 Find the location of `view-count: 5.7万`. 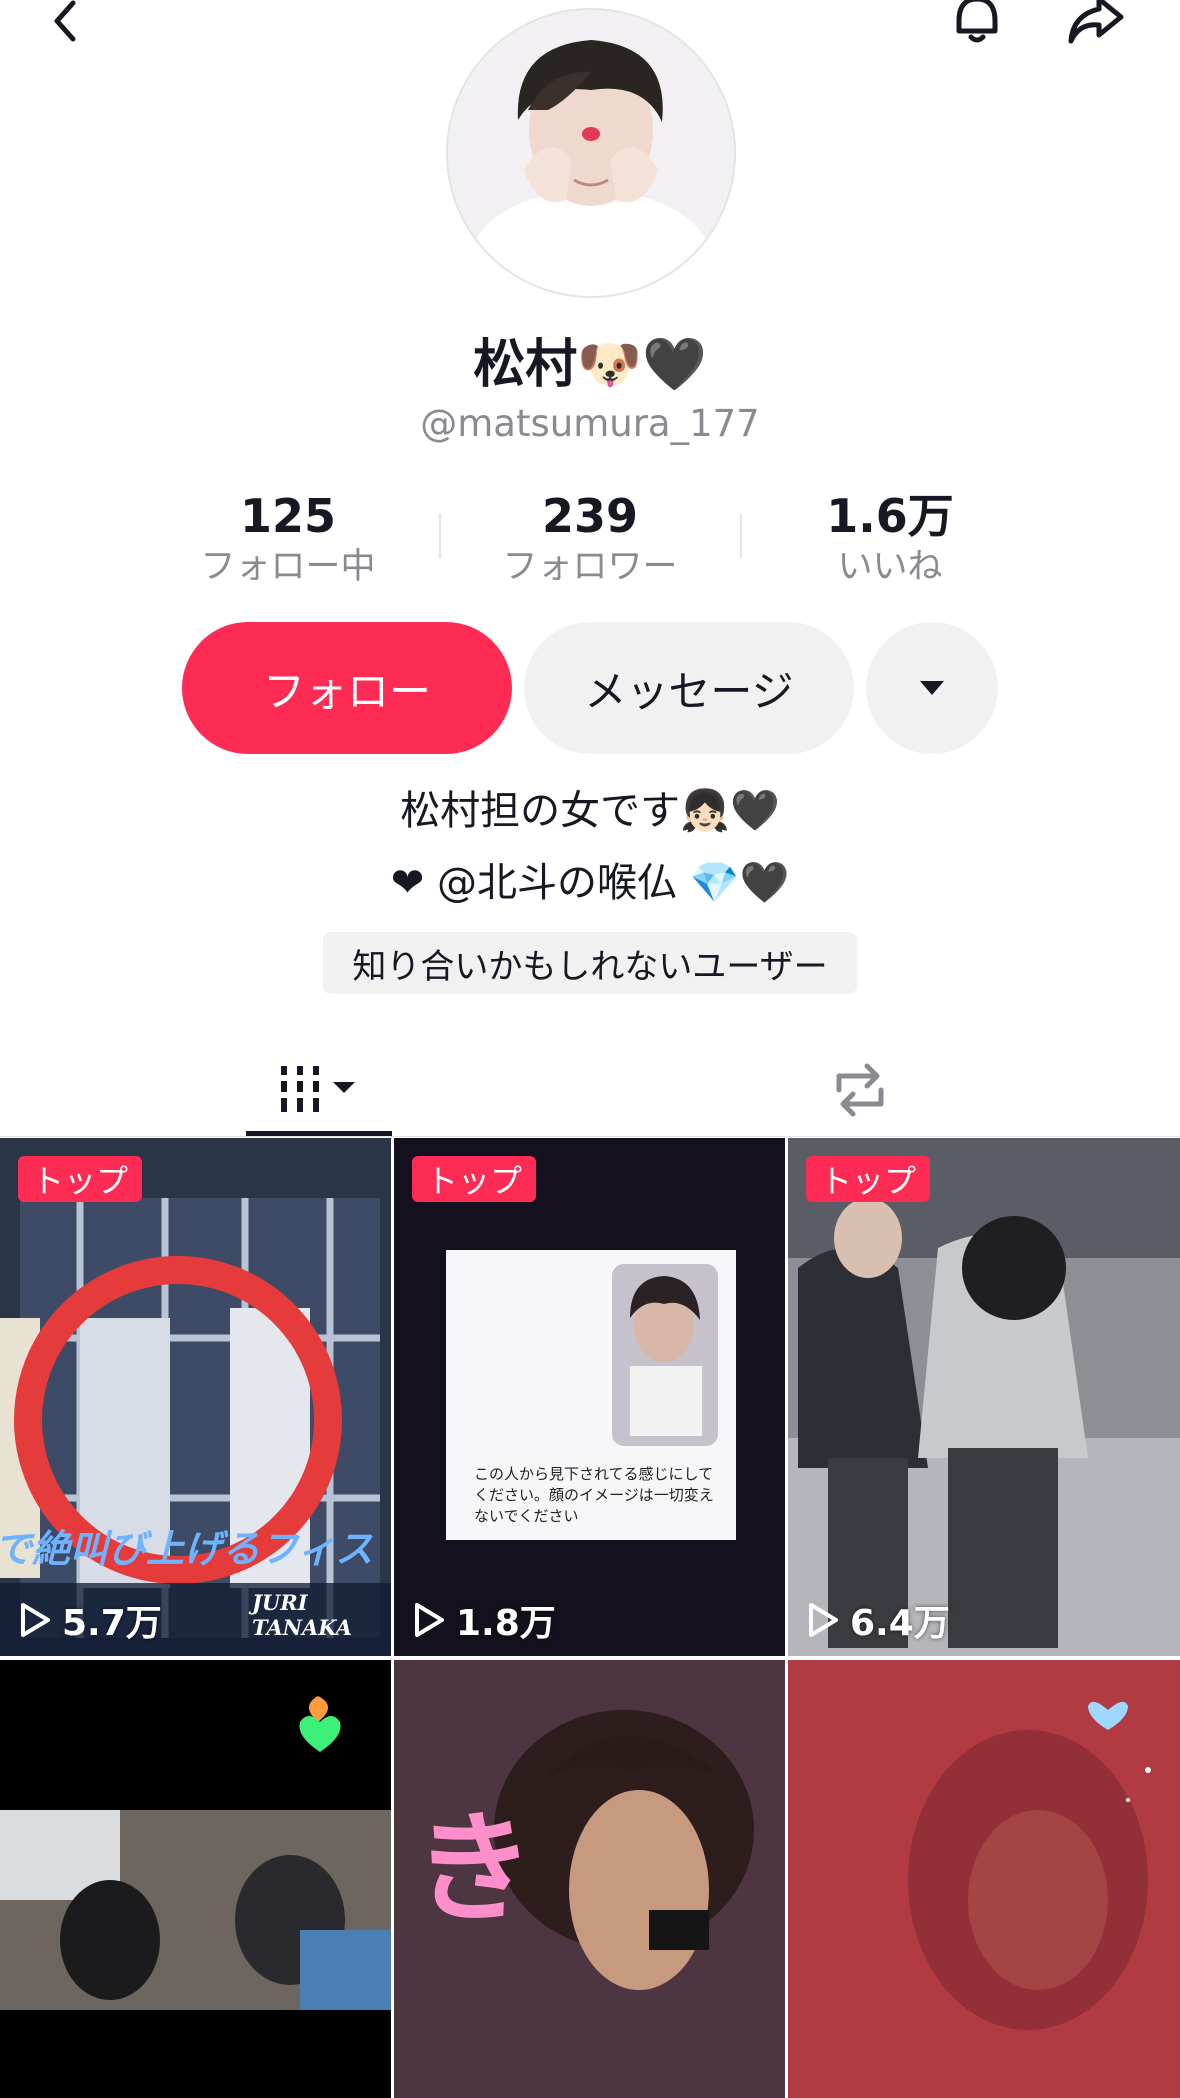

view-count: 5.7万 is located at coordinates (90, 1620).